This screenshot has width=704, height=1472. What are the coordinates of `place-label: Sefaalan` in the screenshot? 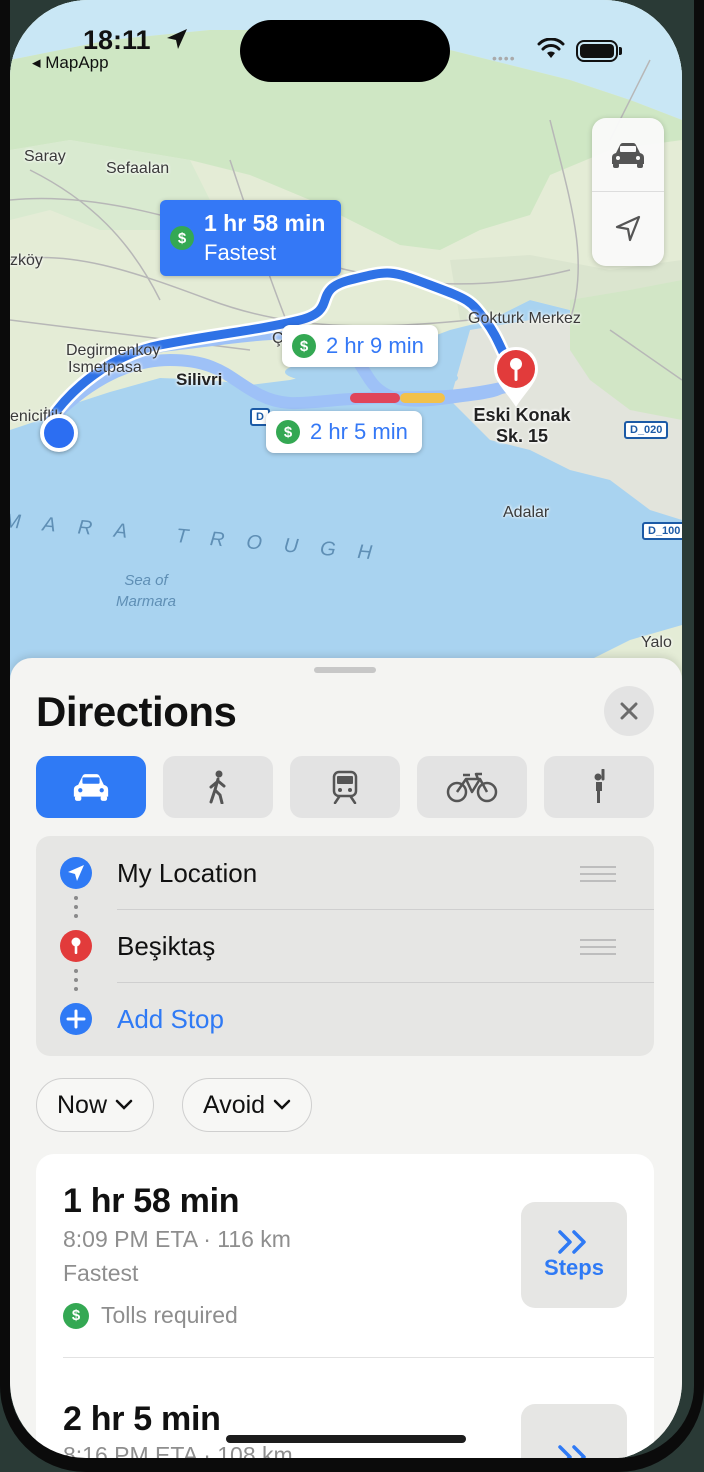 It's located at (138, 168).